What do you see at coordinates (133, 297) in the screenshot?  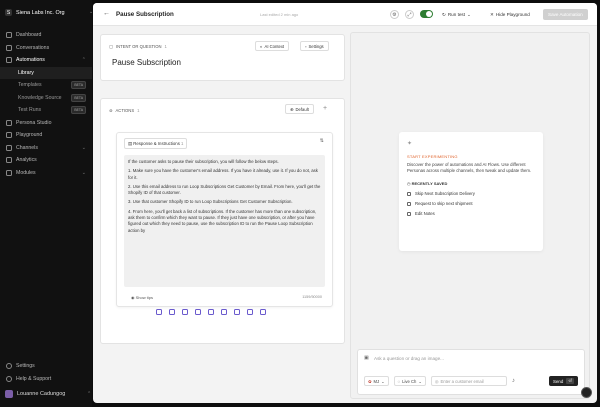 I see `eye-icon: ◉` at bounding box center [133, 297].